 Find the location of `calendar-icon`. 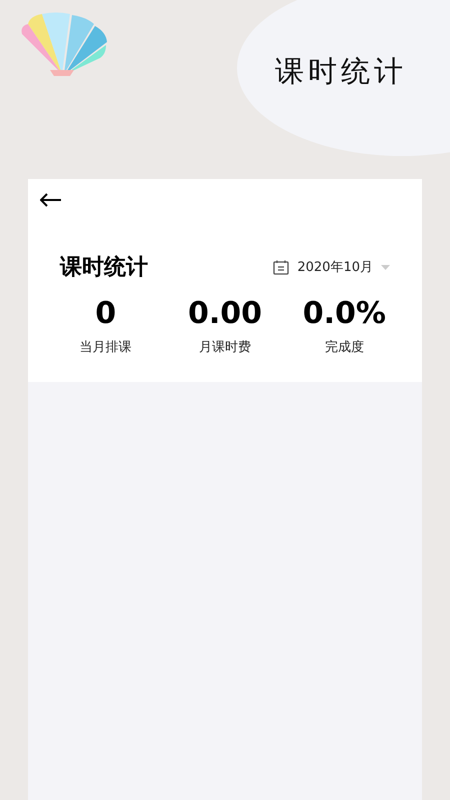

calendar-icon is located at coordinates (281, 267).